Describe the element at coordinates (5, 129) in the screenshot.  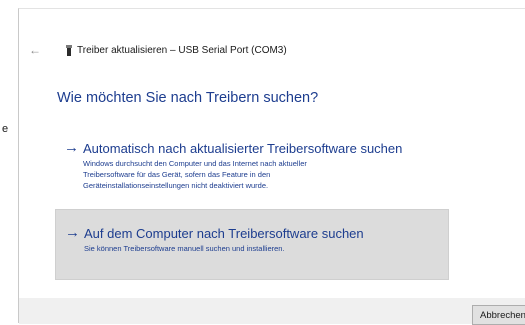
I see `background-text-fragment: e` at that location.